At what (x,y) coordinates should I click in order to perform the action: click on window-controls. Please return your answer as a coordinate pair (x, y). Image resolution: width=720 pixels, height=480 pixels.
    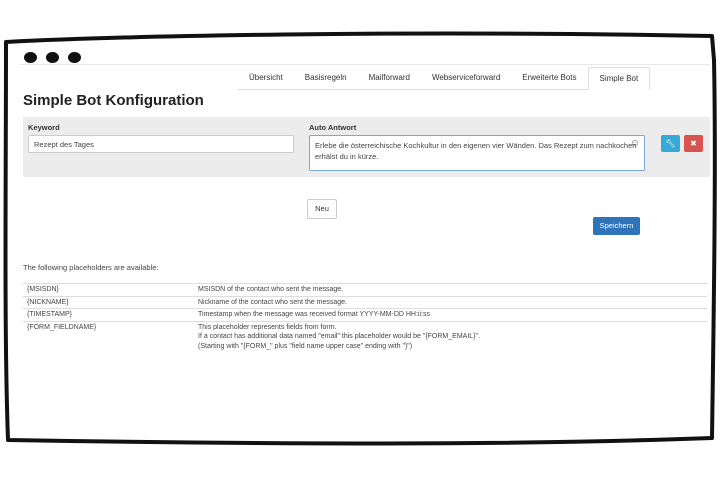
    Looking at the image, I should click on (52, 57).